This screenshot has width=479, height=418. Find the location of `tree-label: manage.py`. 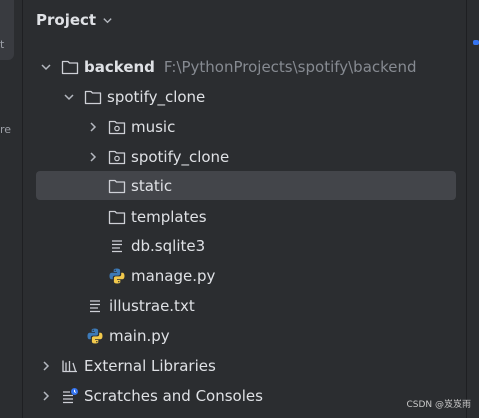

tree-label: manage.py is located at coordinates (173, 276).